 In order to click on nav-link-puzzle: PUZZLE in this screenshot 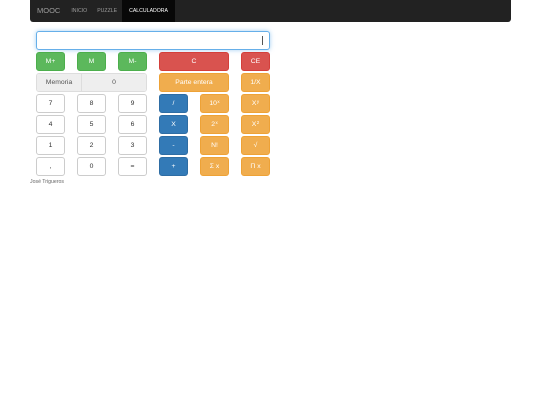, I will do `click(107, 11)`.